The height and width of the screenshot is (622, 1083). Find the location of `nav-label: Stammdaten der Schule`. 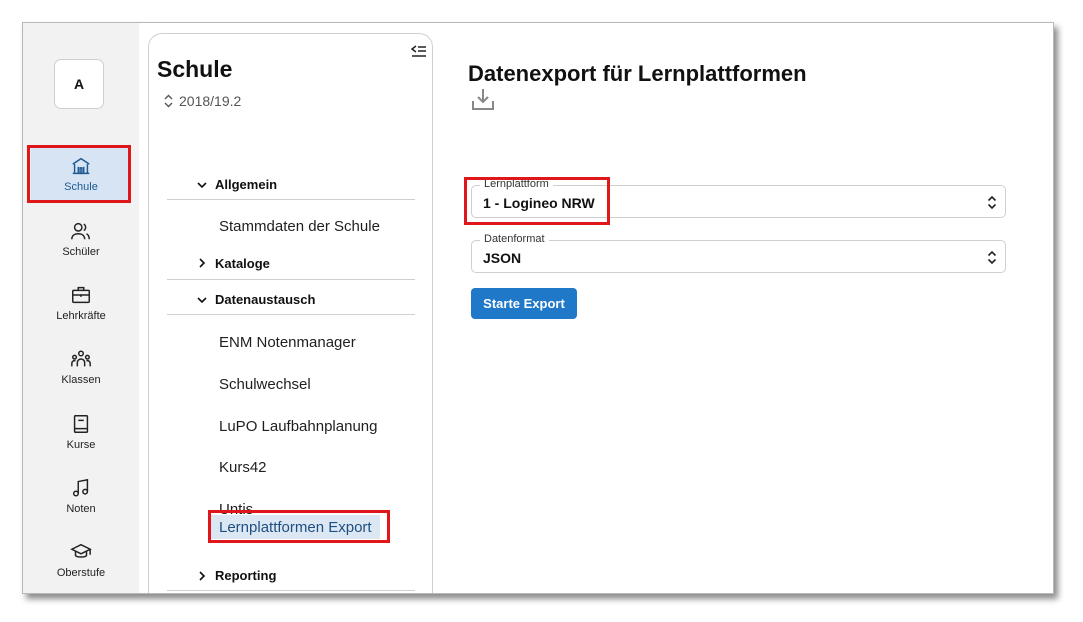

nav-label: Stammdaten der Schule is located at coordinates (299, 226).